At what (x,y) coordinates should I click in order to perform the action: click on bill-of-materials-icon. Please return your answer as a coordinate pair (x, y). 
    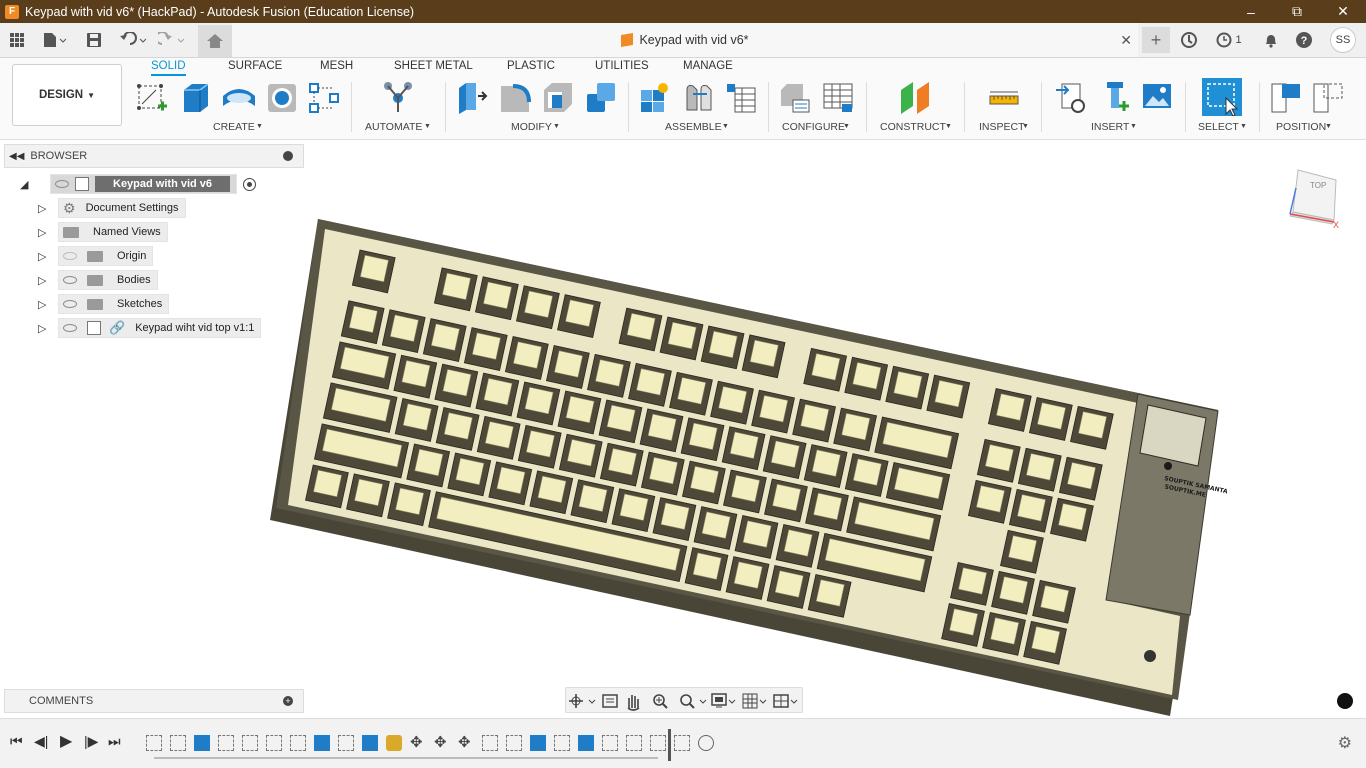
    Looking at the image, I should click on (741, 97).